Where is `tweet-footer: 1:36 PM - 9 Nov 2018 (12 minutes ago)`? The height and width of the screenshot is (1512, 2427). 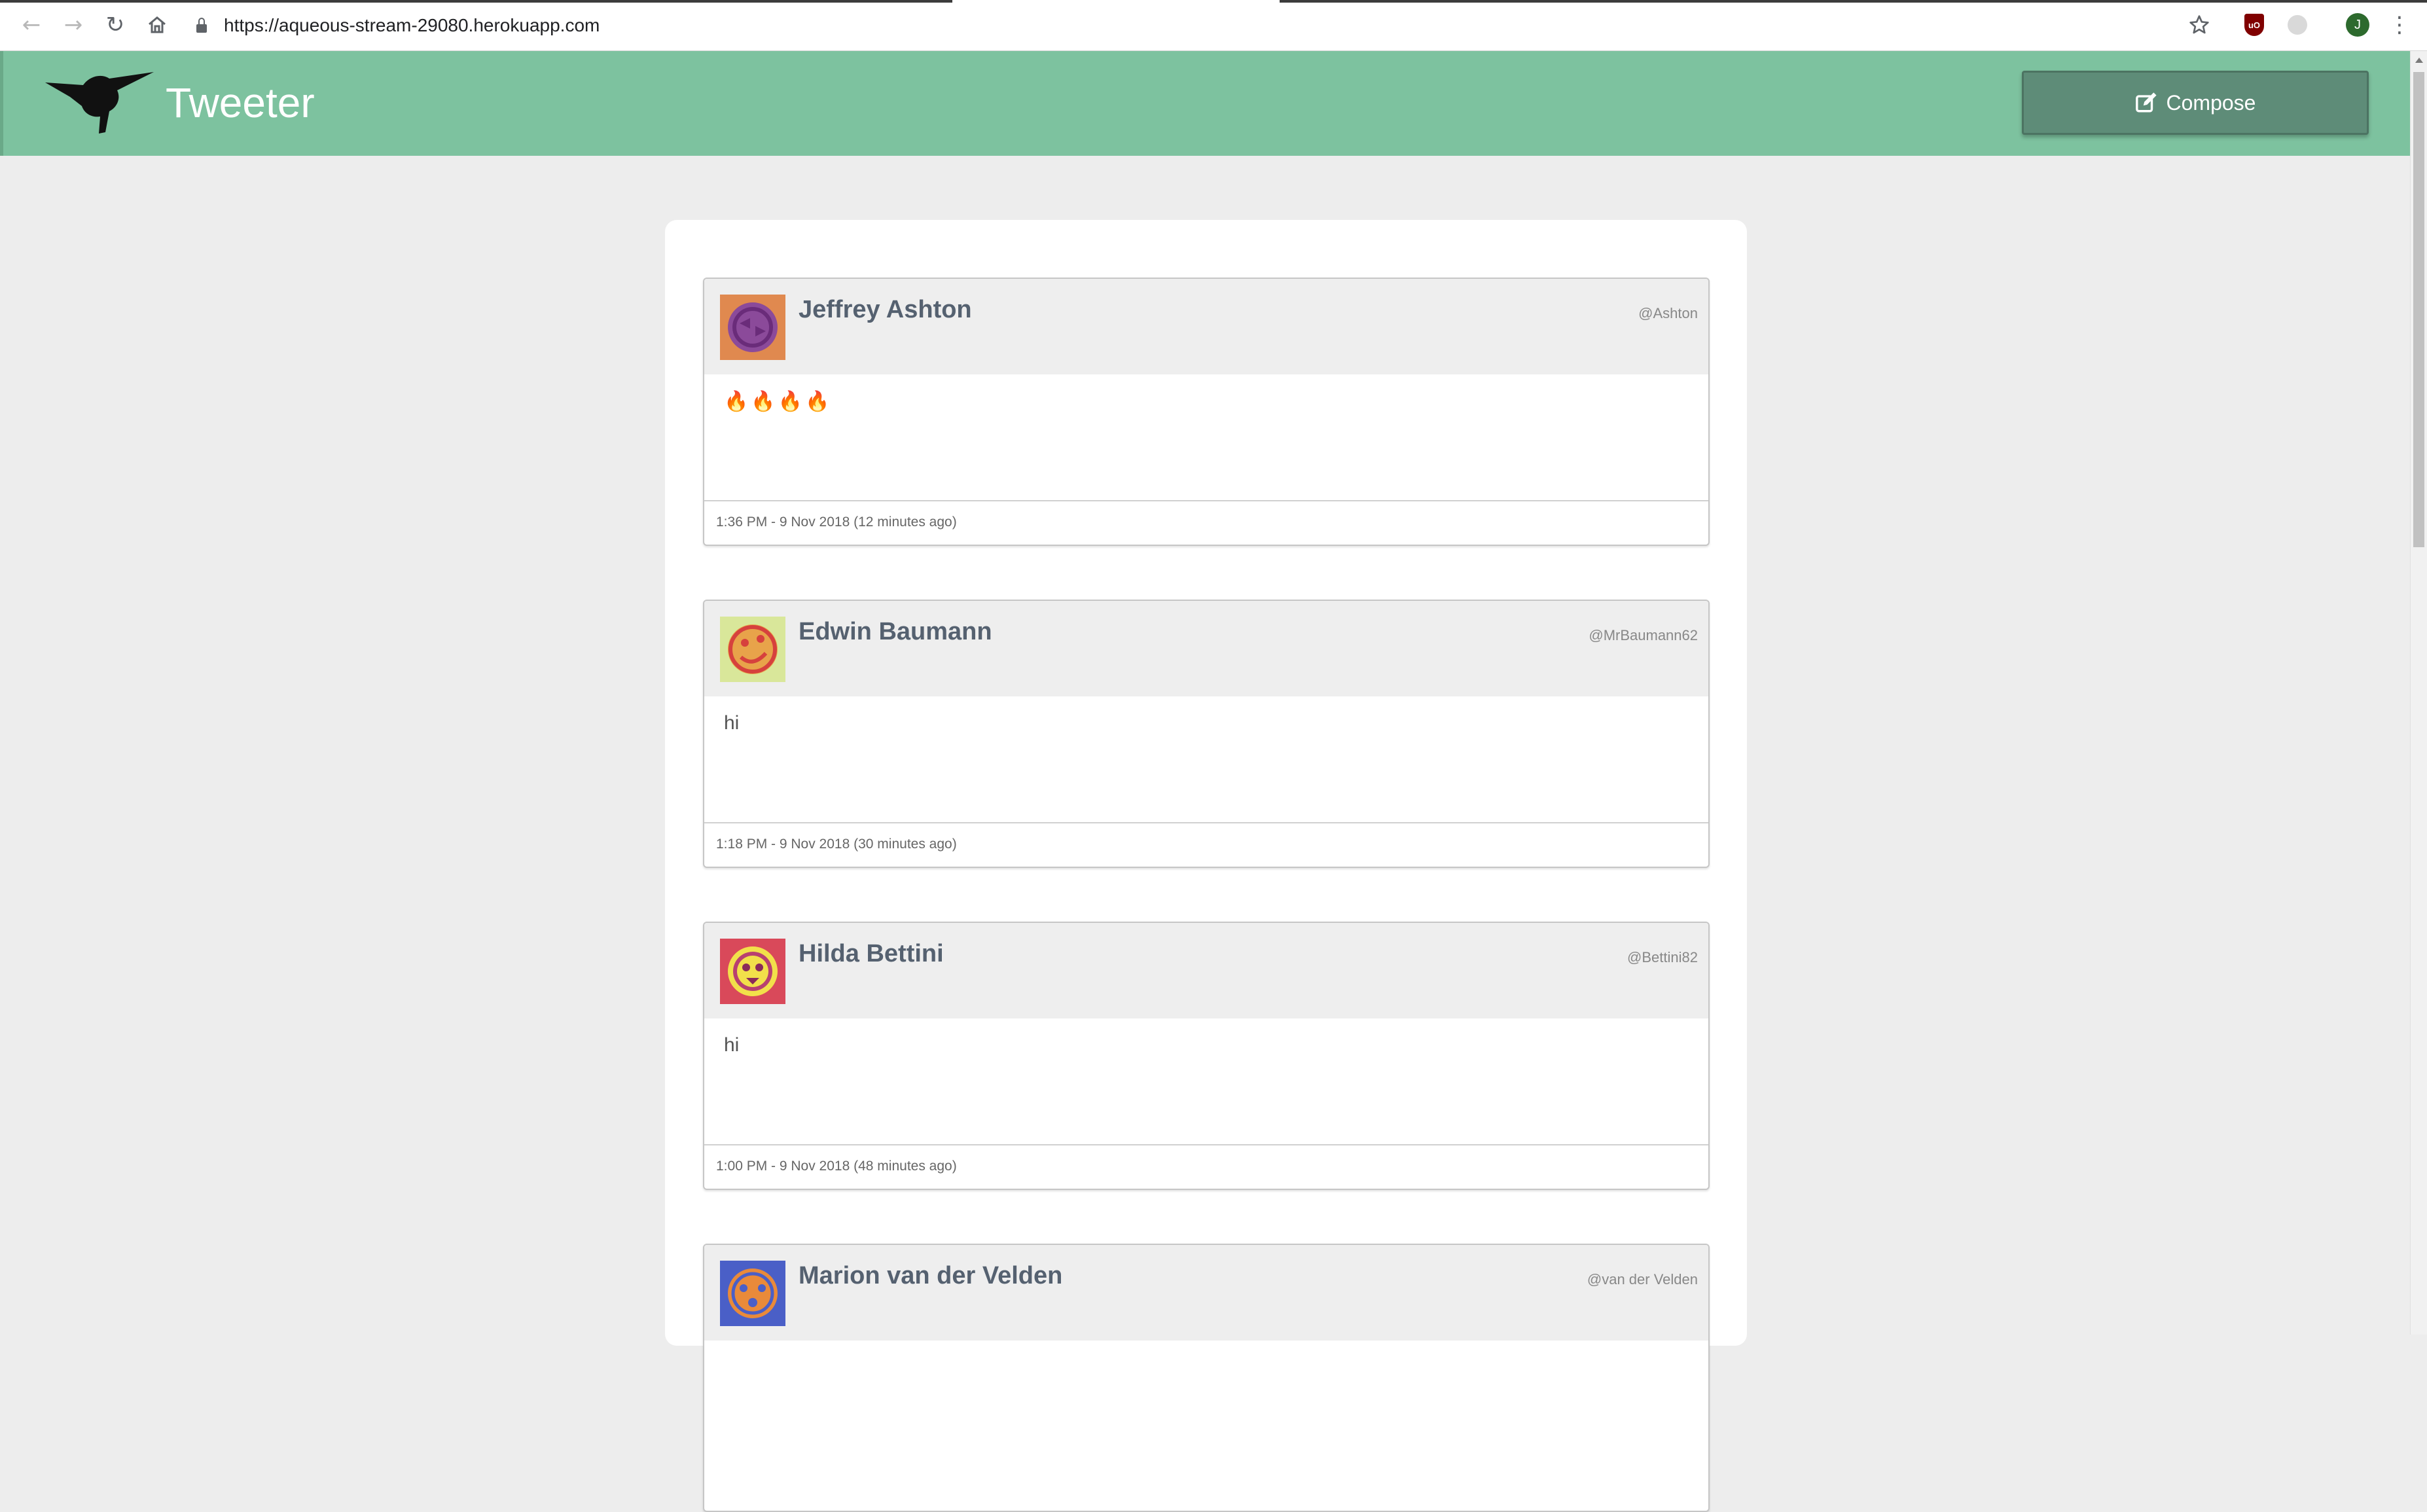 tweet-footer: 1:36 PM - 9 Nov 2018 (12 minutes ago) is located at coordinates (1206, 522).